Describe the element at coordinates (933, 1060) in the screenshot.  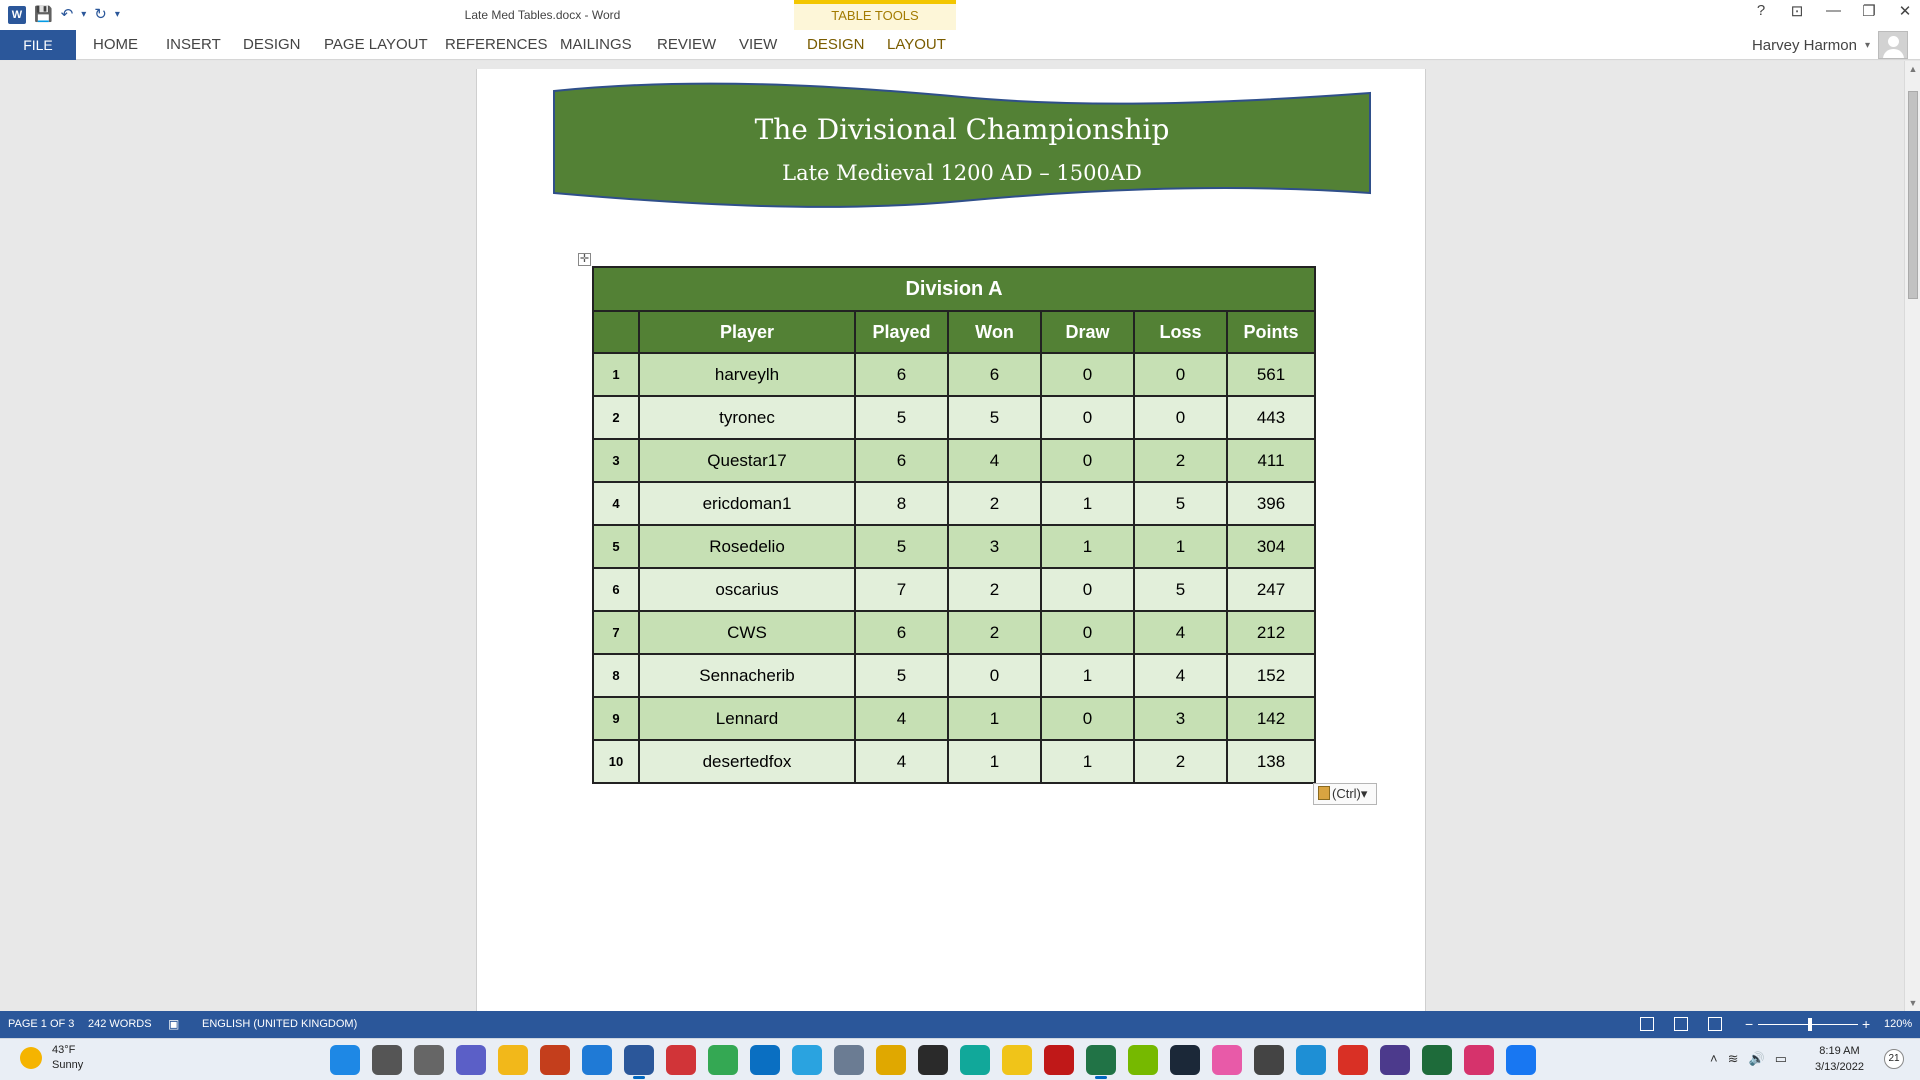
I see `epic-games-icon` at that location.